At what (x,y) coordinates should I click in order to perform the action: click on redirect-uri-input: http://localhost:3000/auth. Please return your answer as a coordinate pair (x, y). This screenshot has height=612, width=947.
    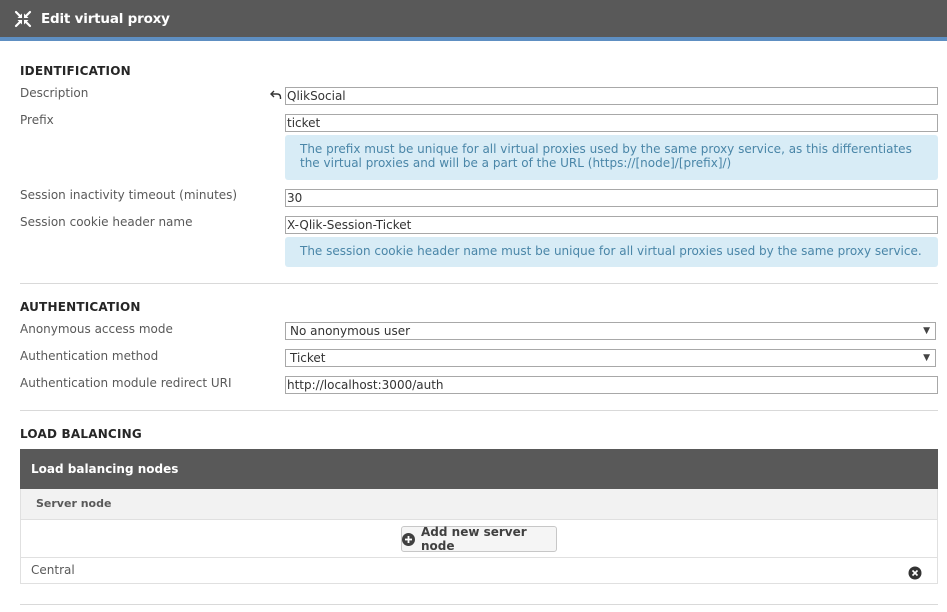
    Looking at the image, I should click on (611, 385).